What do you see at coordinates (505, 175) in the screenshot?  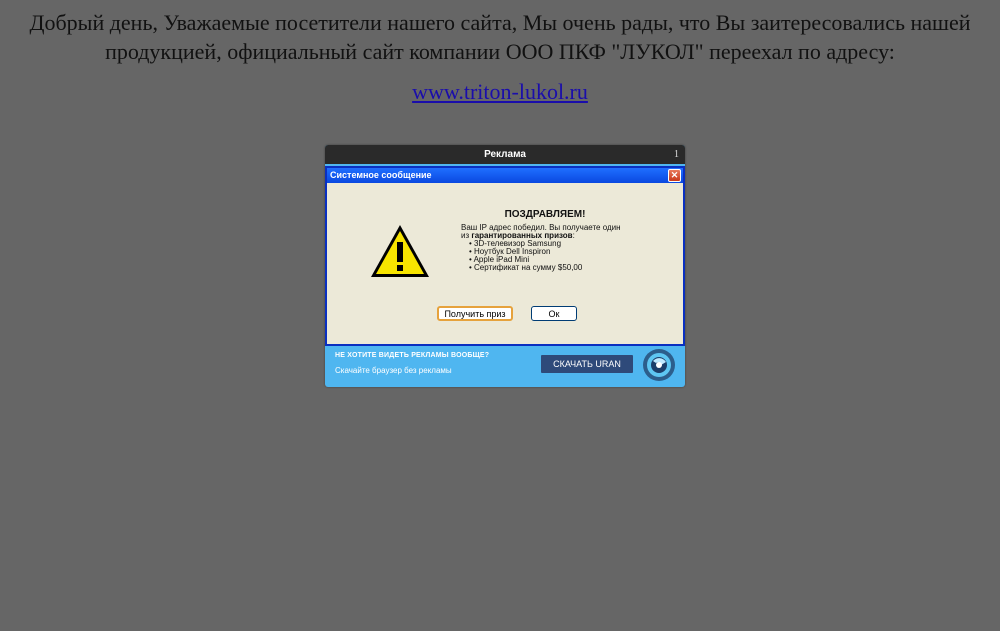 I see `dialog-titlebar: Системное сообщение ✕` at bounding box center [505, 175].